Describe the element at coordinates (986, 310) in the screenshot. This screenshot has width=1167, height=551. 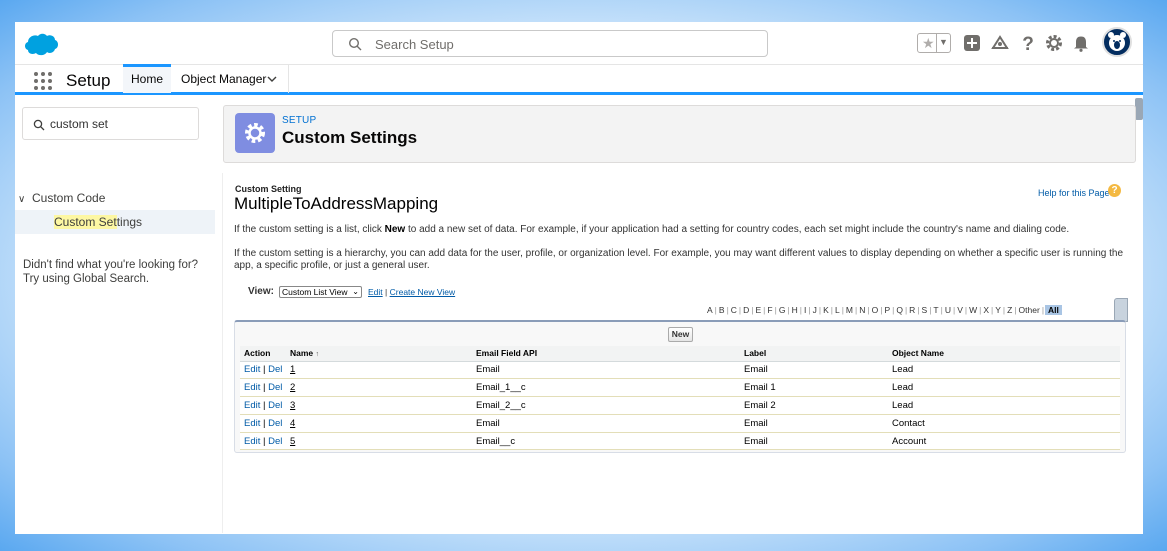
I see `alpha-filter-x: X` at that location.